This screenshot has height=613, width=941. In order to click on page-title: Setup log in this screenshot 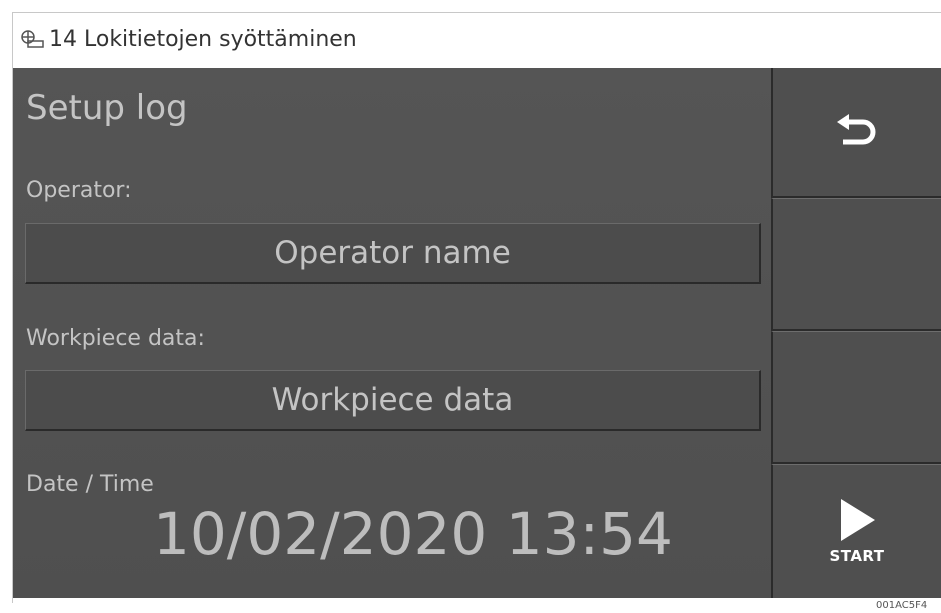, I will do `click(107, 108)`.